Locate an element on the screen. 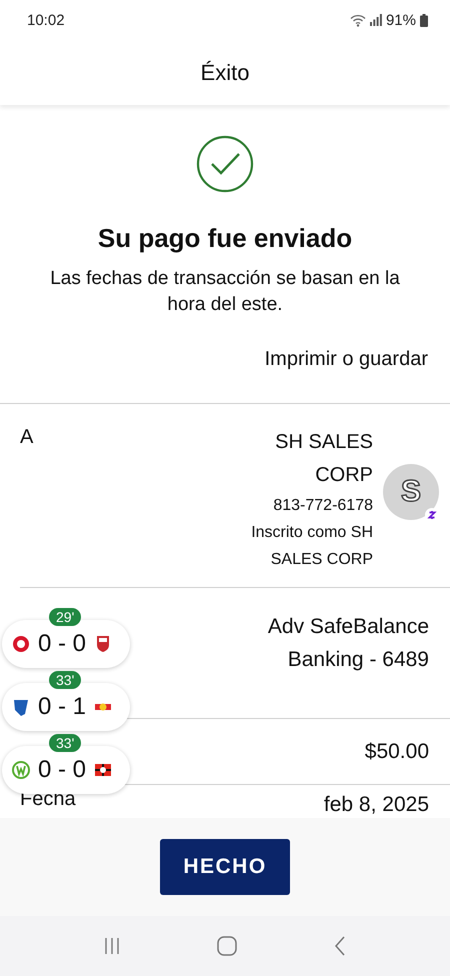 The height and width of the screenshot is (976, 450). payee-phone: 813-772-6178 is located at coordinates (322, 506).